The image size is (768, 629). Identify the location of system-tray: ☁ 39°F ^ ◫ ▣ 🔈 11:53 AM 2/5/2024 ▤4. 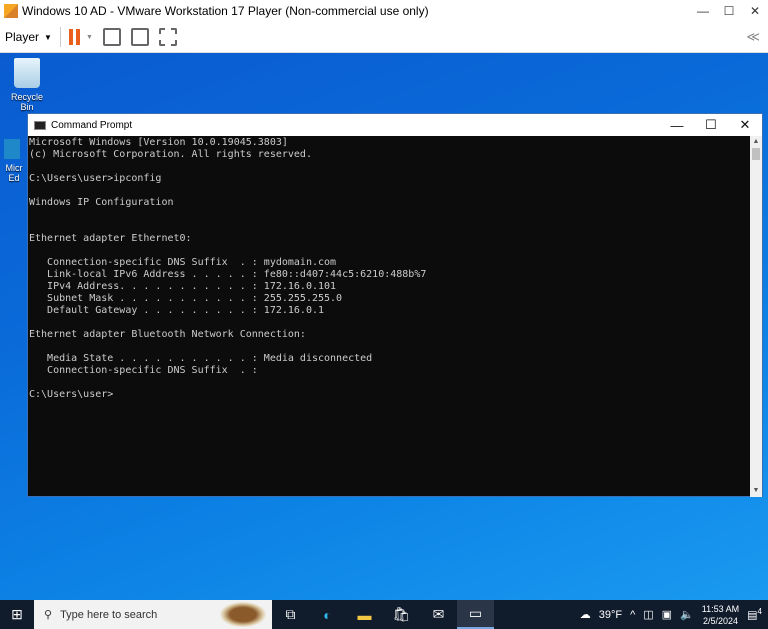
(674, 615).